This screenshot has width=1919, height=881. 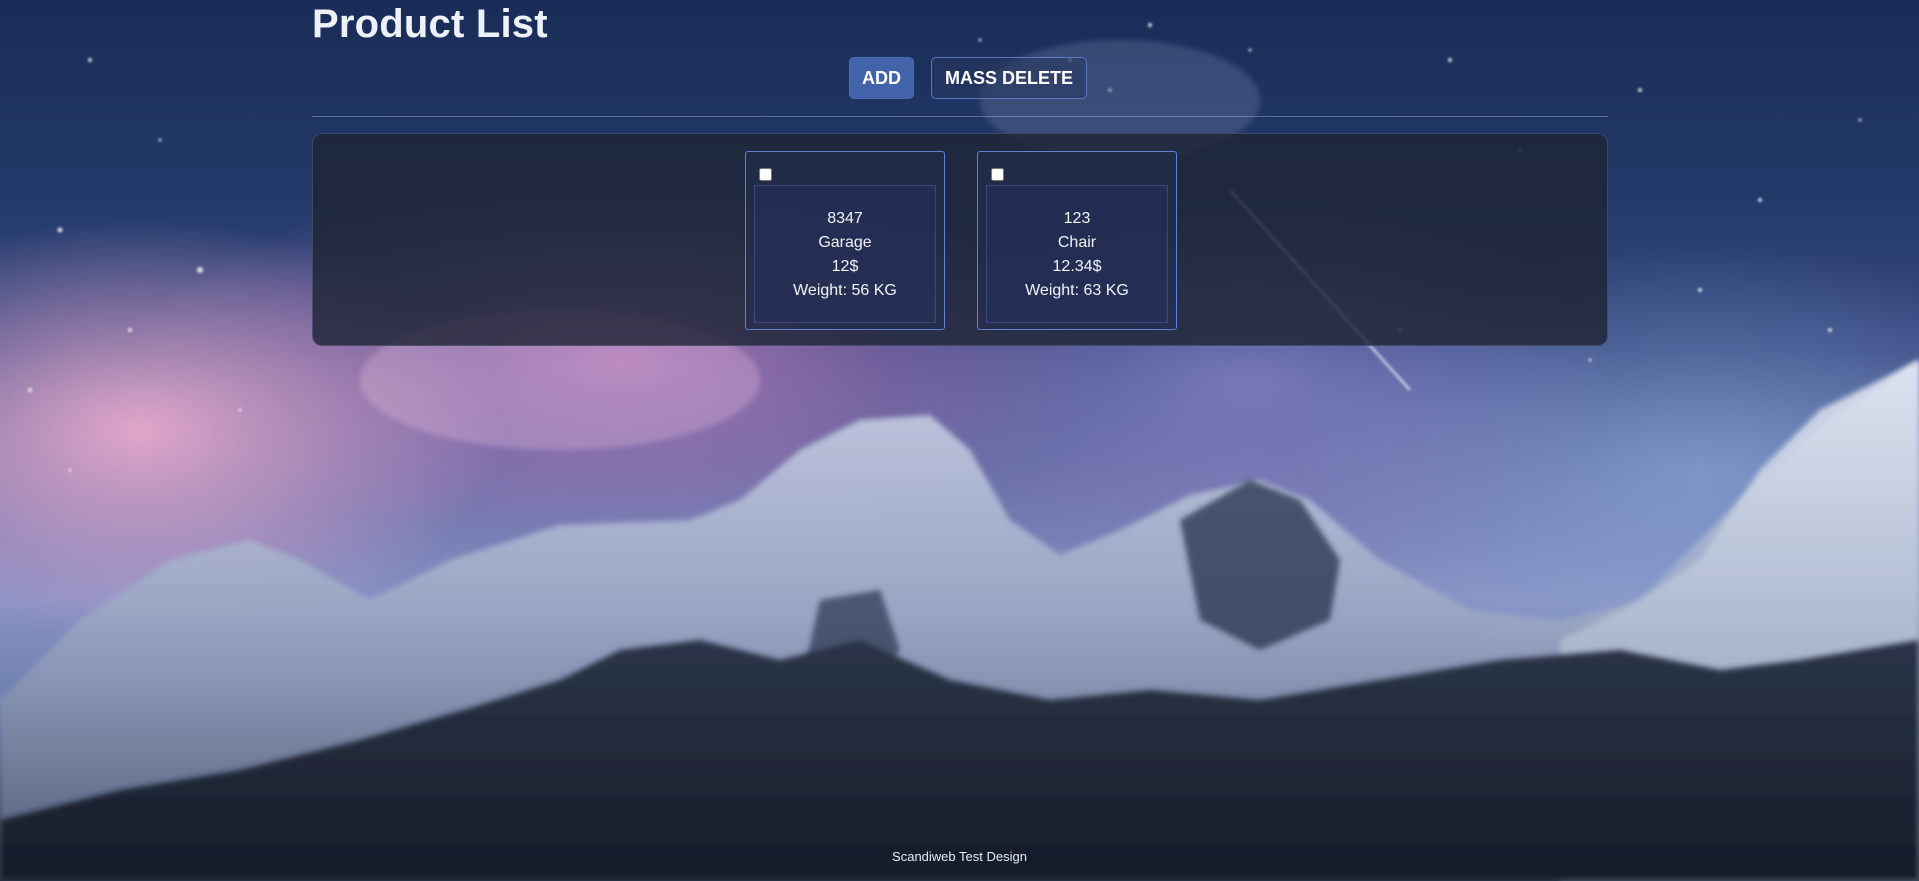 What do you see at coordinates (845, 290) in the screenshot?
I see `product-attribute: Weight: 56 KG` at bounding box center [845, 290].